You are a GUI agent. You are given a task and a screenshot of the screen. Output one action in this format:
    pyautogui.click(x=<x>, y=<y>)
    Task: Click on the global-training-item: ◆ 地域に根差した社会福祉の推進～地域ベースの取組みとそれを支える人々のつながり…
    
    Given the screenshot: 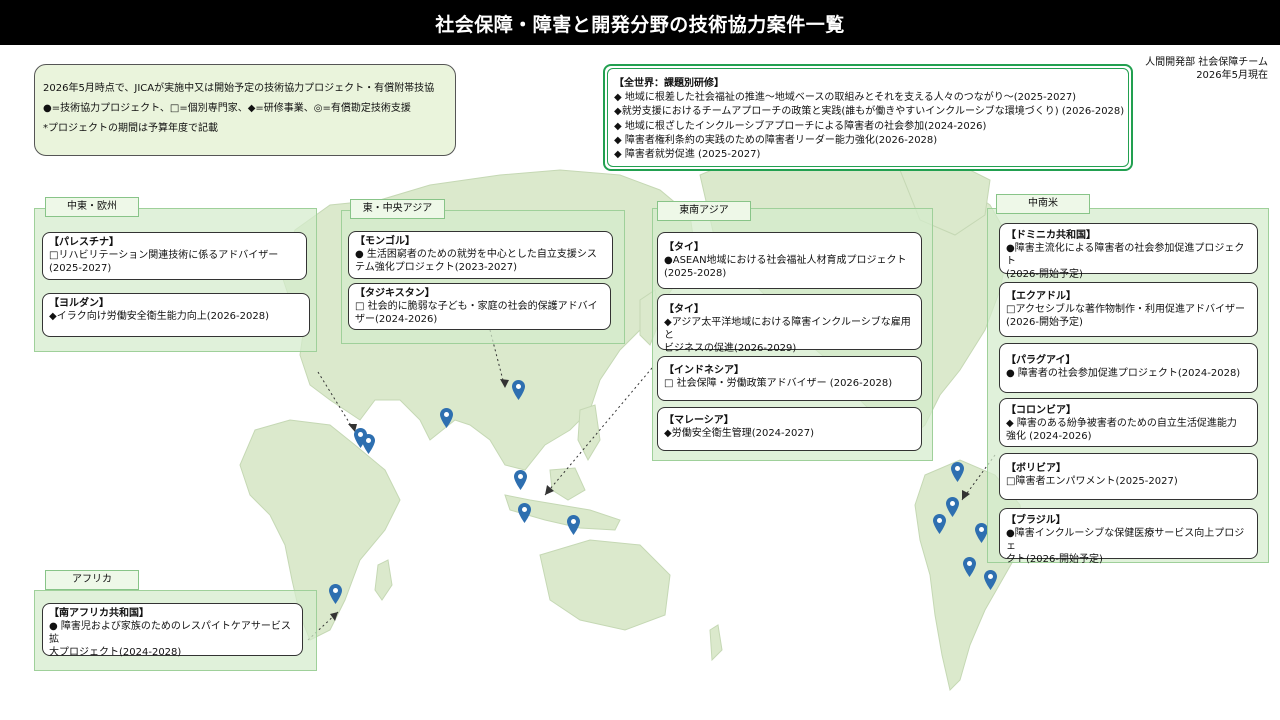 What is the action you would take?
    pyautogui.click(x=845, y=98)
    